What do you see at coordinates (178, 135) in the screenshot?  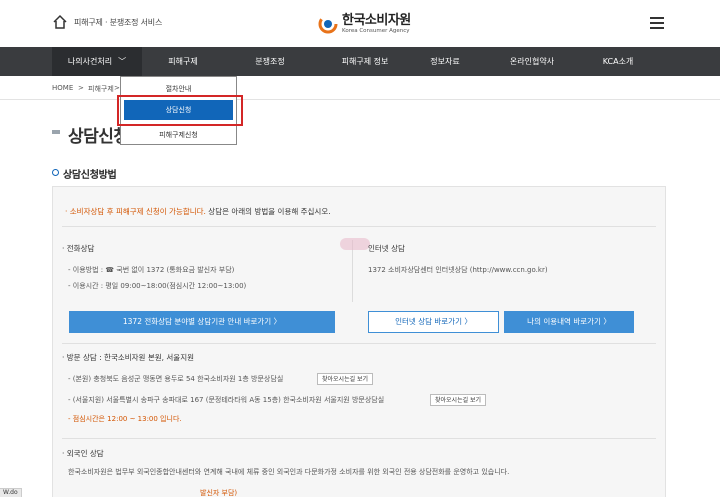 I see `submenu-item-relief-application: 피해구제신청` at bounding box center [178, 135].